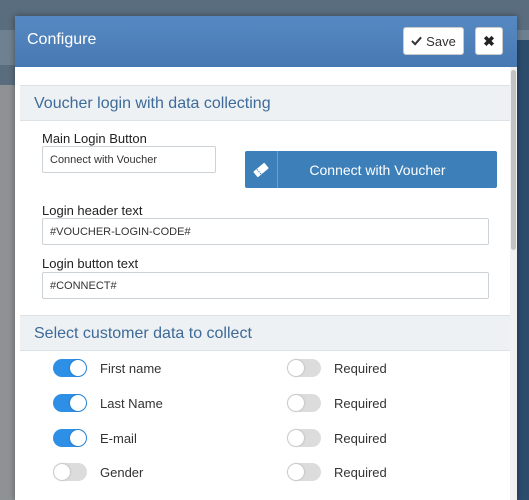 Image resolution: width=529 pixels, height=500 pixels. What do you see at coordinates (70, 368) in the screenshot?
I see `first-name-collect-toggle` at bounding box center [70, 368].